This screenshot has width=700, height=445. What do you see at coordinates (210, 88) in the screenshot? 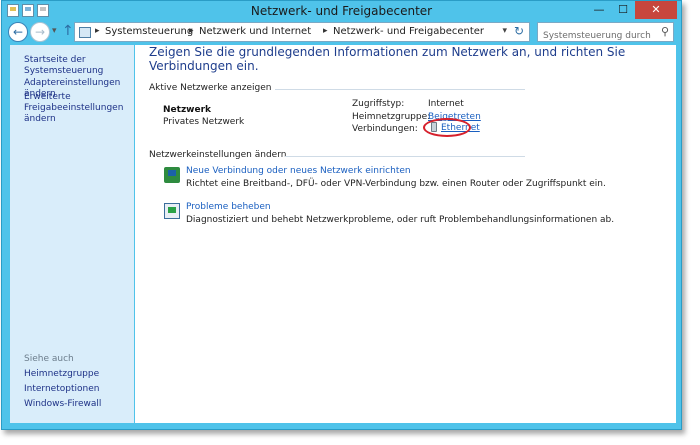
I see `active-networks-heading: Aktive Netzwerke anzeigen` at bounding box center [210, 88].